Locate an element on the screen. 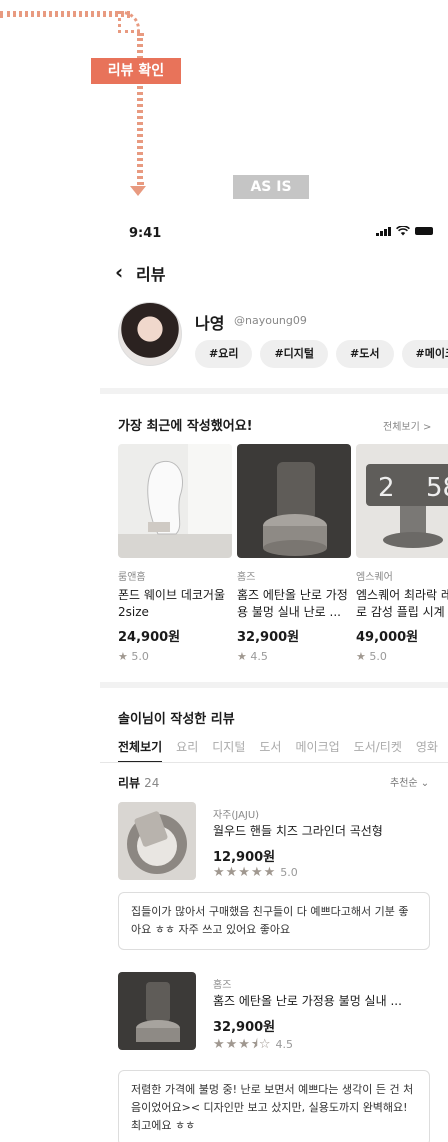  tab-makeup: 메이크업 is located at coordinates (317, 750).